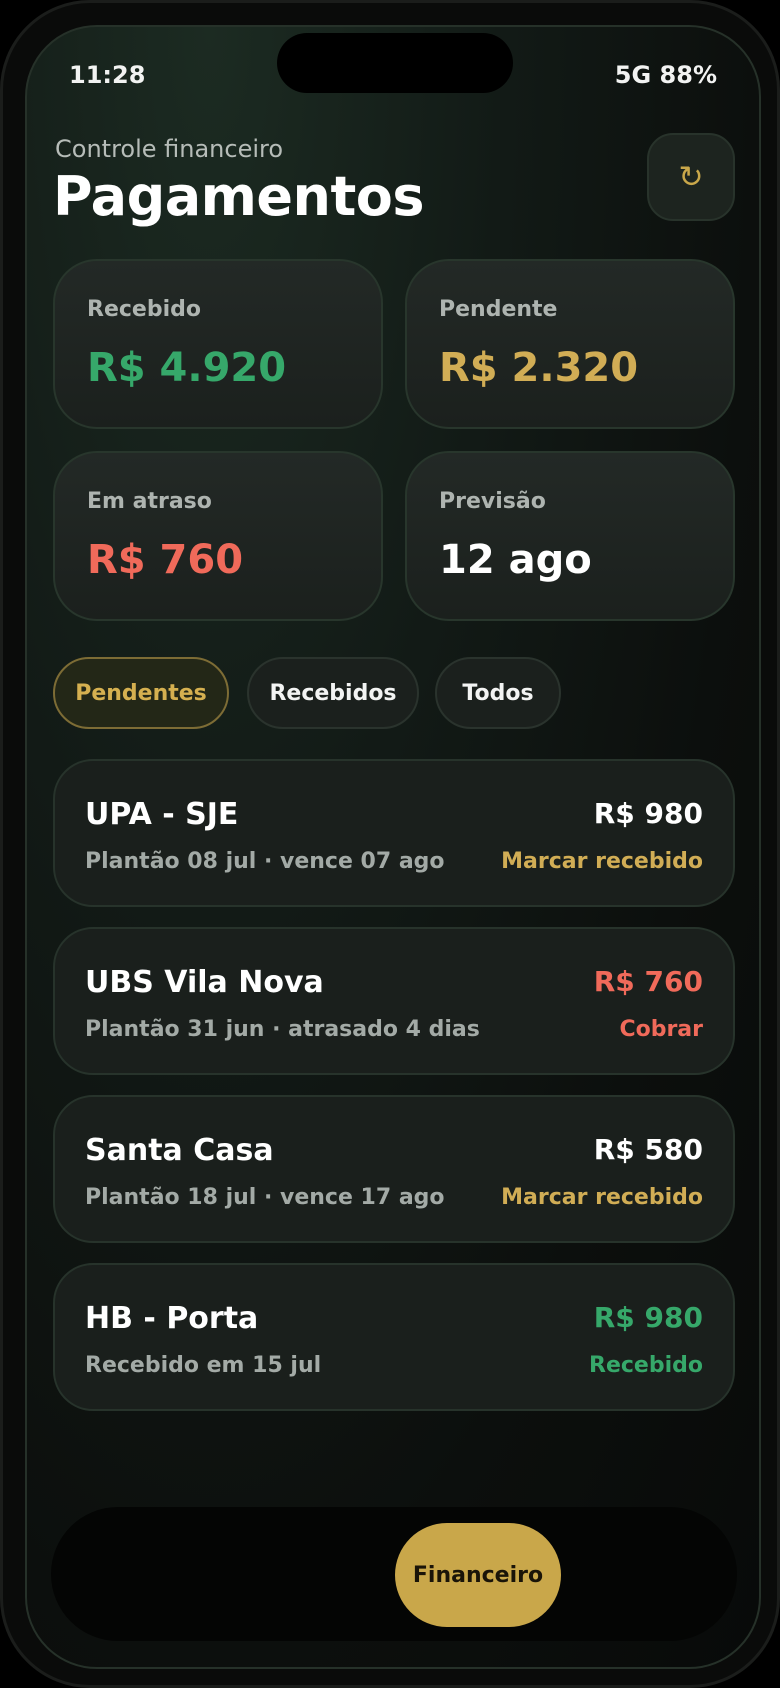 The width and height of the screenshot is (780, 1688). Describe the element at coordinates (394, 1574) in the screenshot. I see `bottom-nav: Financeiro` at that location.